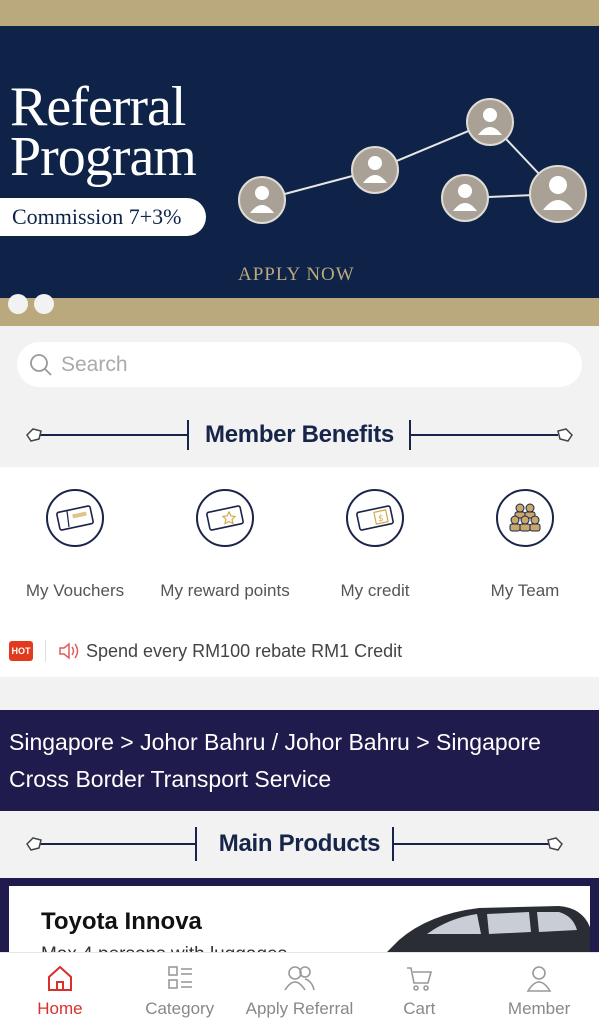 Image resolution: width=599 pixels, height=1024 pixels. Describe the element at coordinates (75, 590) in the screenshot. I see `benefit-label: My Vouchers` at that location.